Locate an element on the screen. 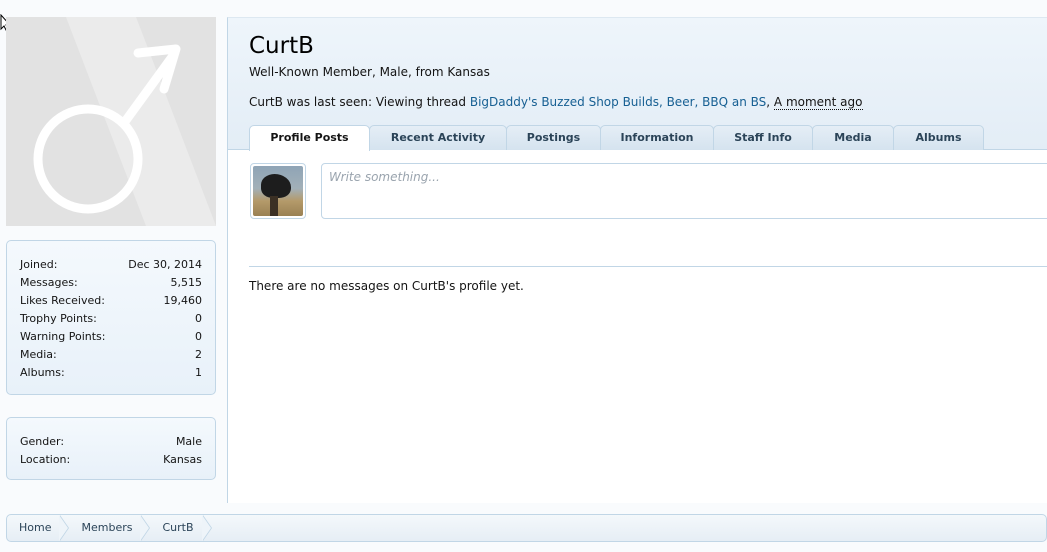  stat-row: Trophy Points: 0 is located at coordinates (111, 319).